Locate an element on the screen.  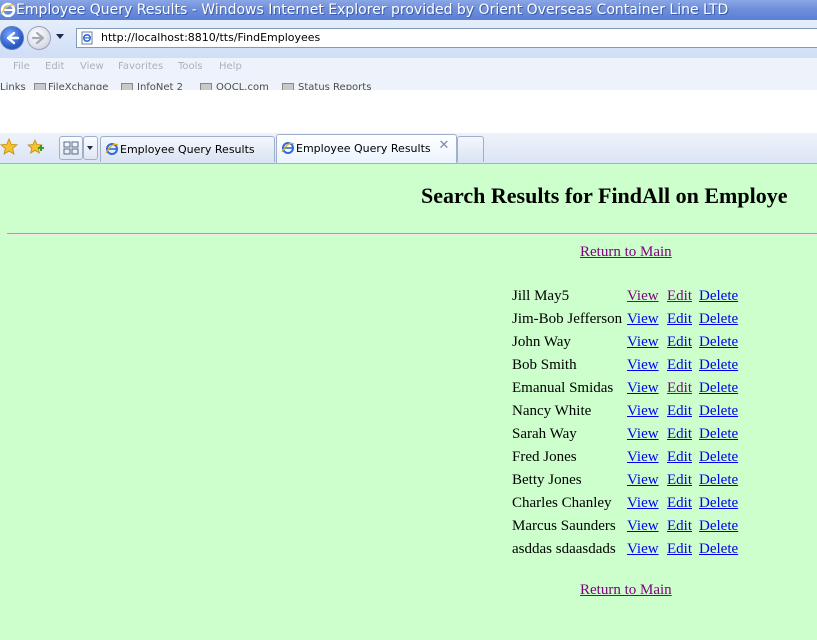
new-tab-button is located at coordinates (470, 149).